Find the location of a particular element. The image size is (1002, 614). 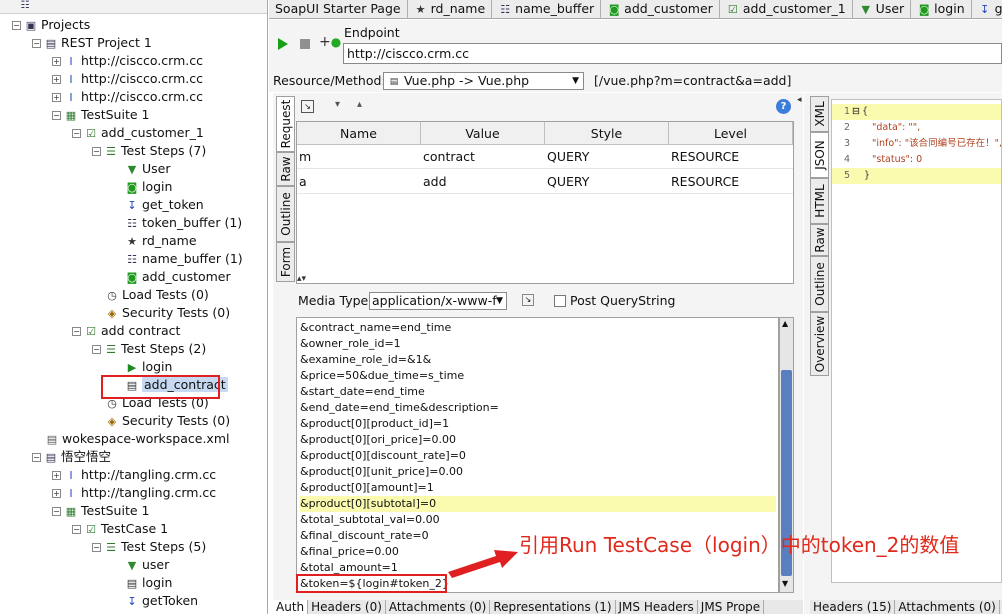

tab-raw: Raw is located at coordinates (285, 169).